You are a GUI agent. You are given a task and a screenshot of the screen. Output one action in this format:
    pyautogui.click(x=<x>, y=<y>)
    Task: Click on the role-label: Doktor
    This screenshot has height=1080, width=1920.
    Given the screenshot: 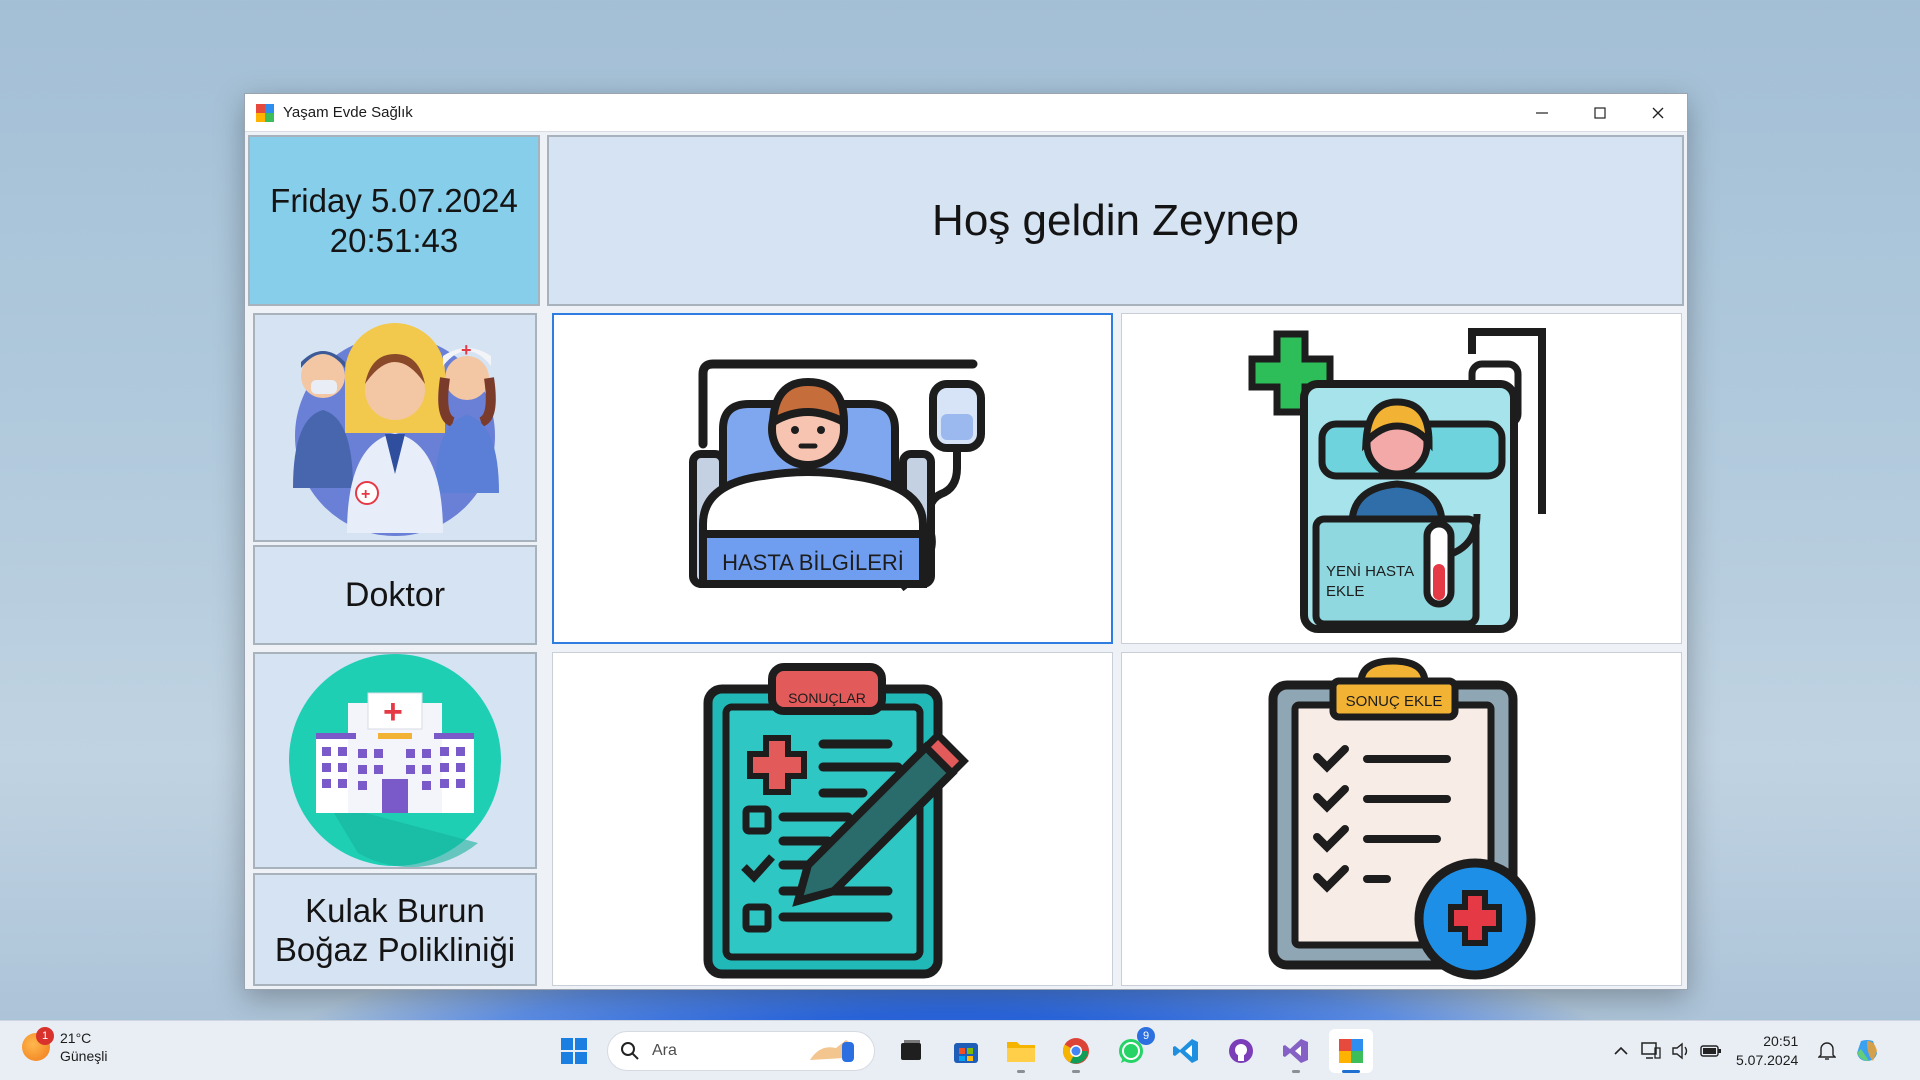 What is the action you would take?
    pyautogui.click(x=395, y=594)
    